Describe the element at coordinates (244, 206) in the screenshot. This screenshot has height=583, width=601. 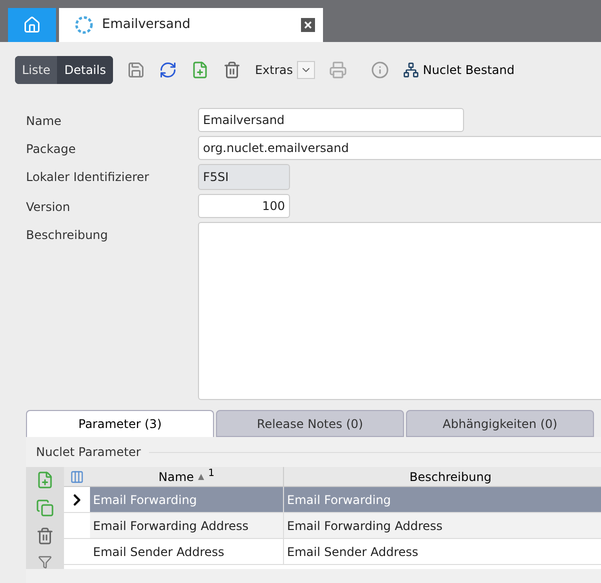
I see `input-field: 100` at that location.